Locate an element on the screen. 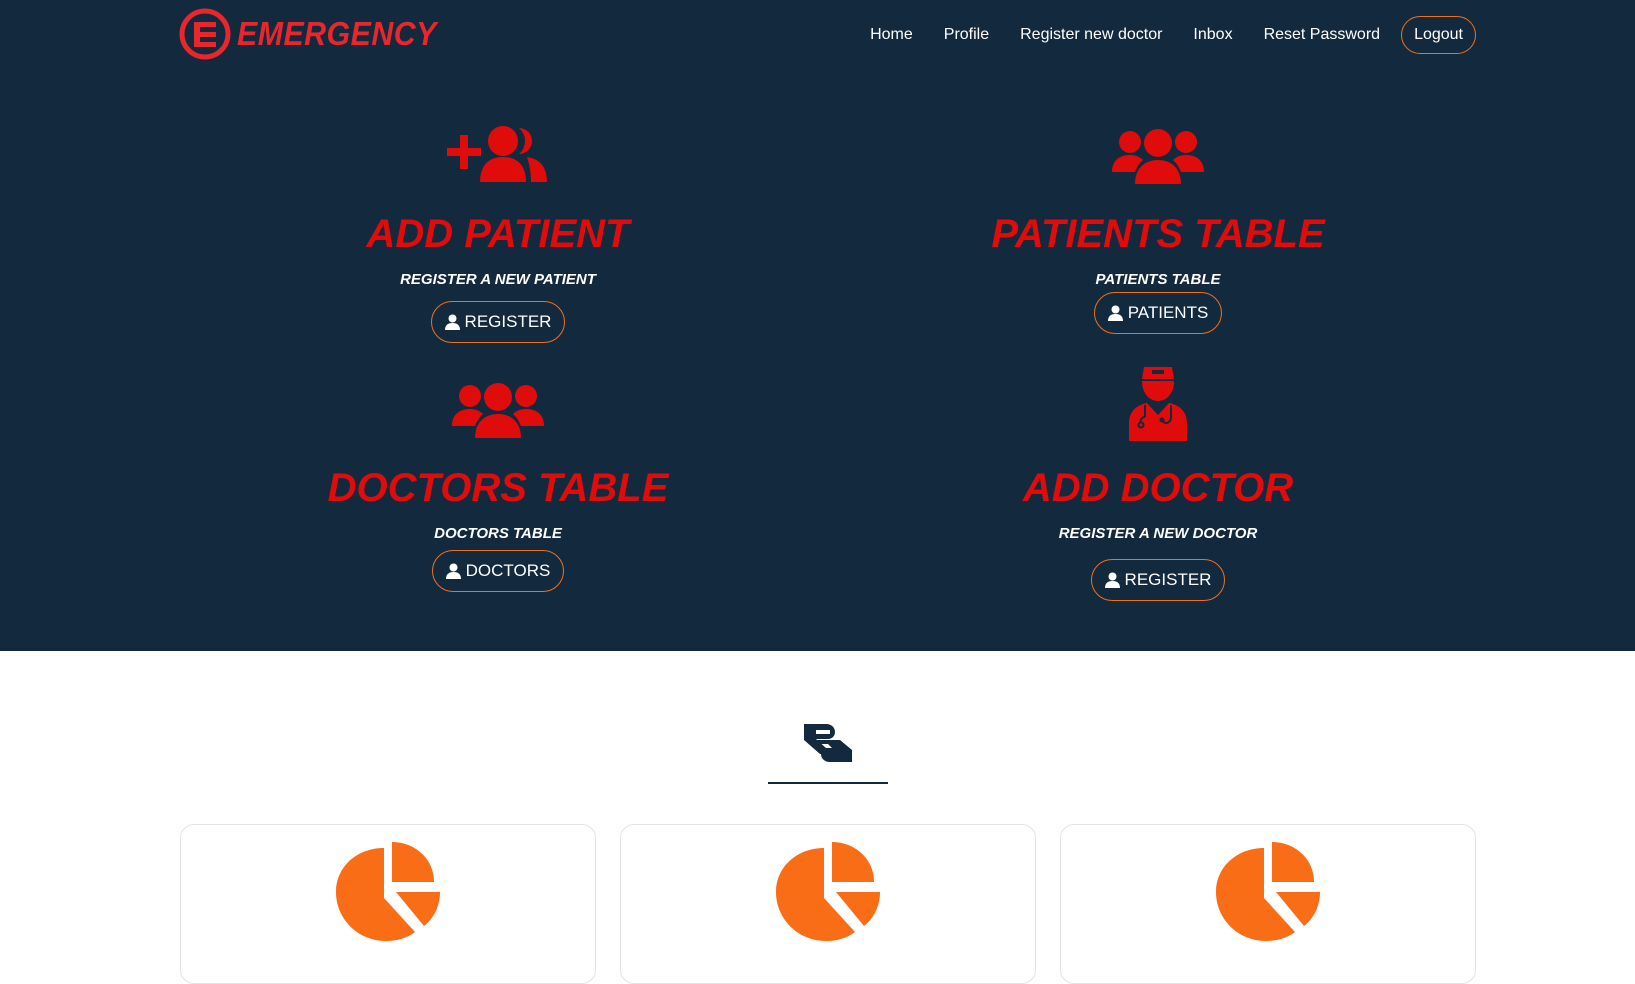  feature-doctors-table: DOCTORS TABLE DOCTORS TABLE DOCTORS is located at coordinates (498, 482).